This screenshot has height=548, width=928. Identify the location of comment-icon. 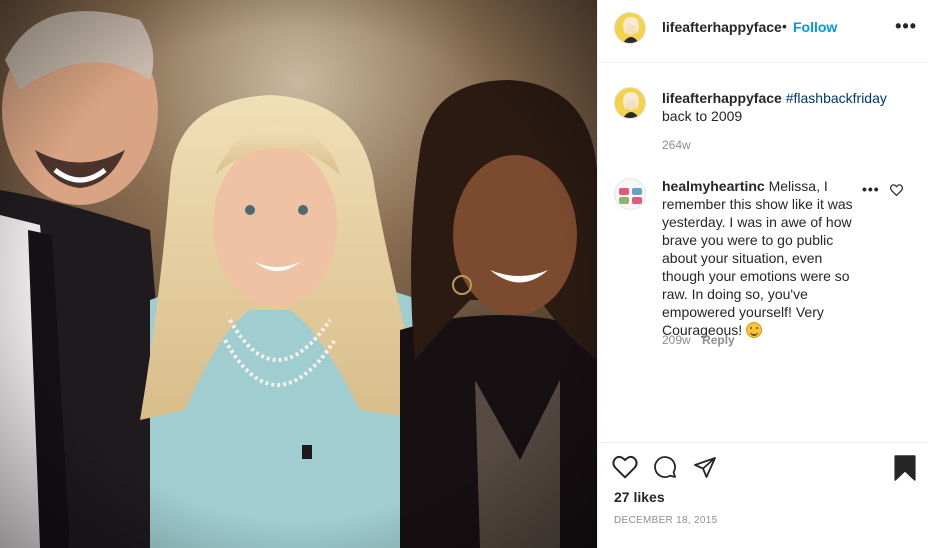
(665, 468).